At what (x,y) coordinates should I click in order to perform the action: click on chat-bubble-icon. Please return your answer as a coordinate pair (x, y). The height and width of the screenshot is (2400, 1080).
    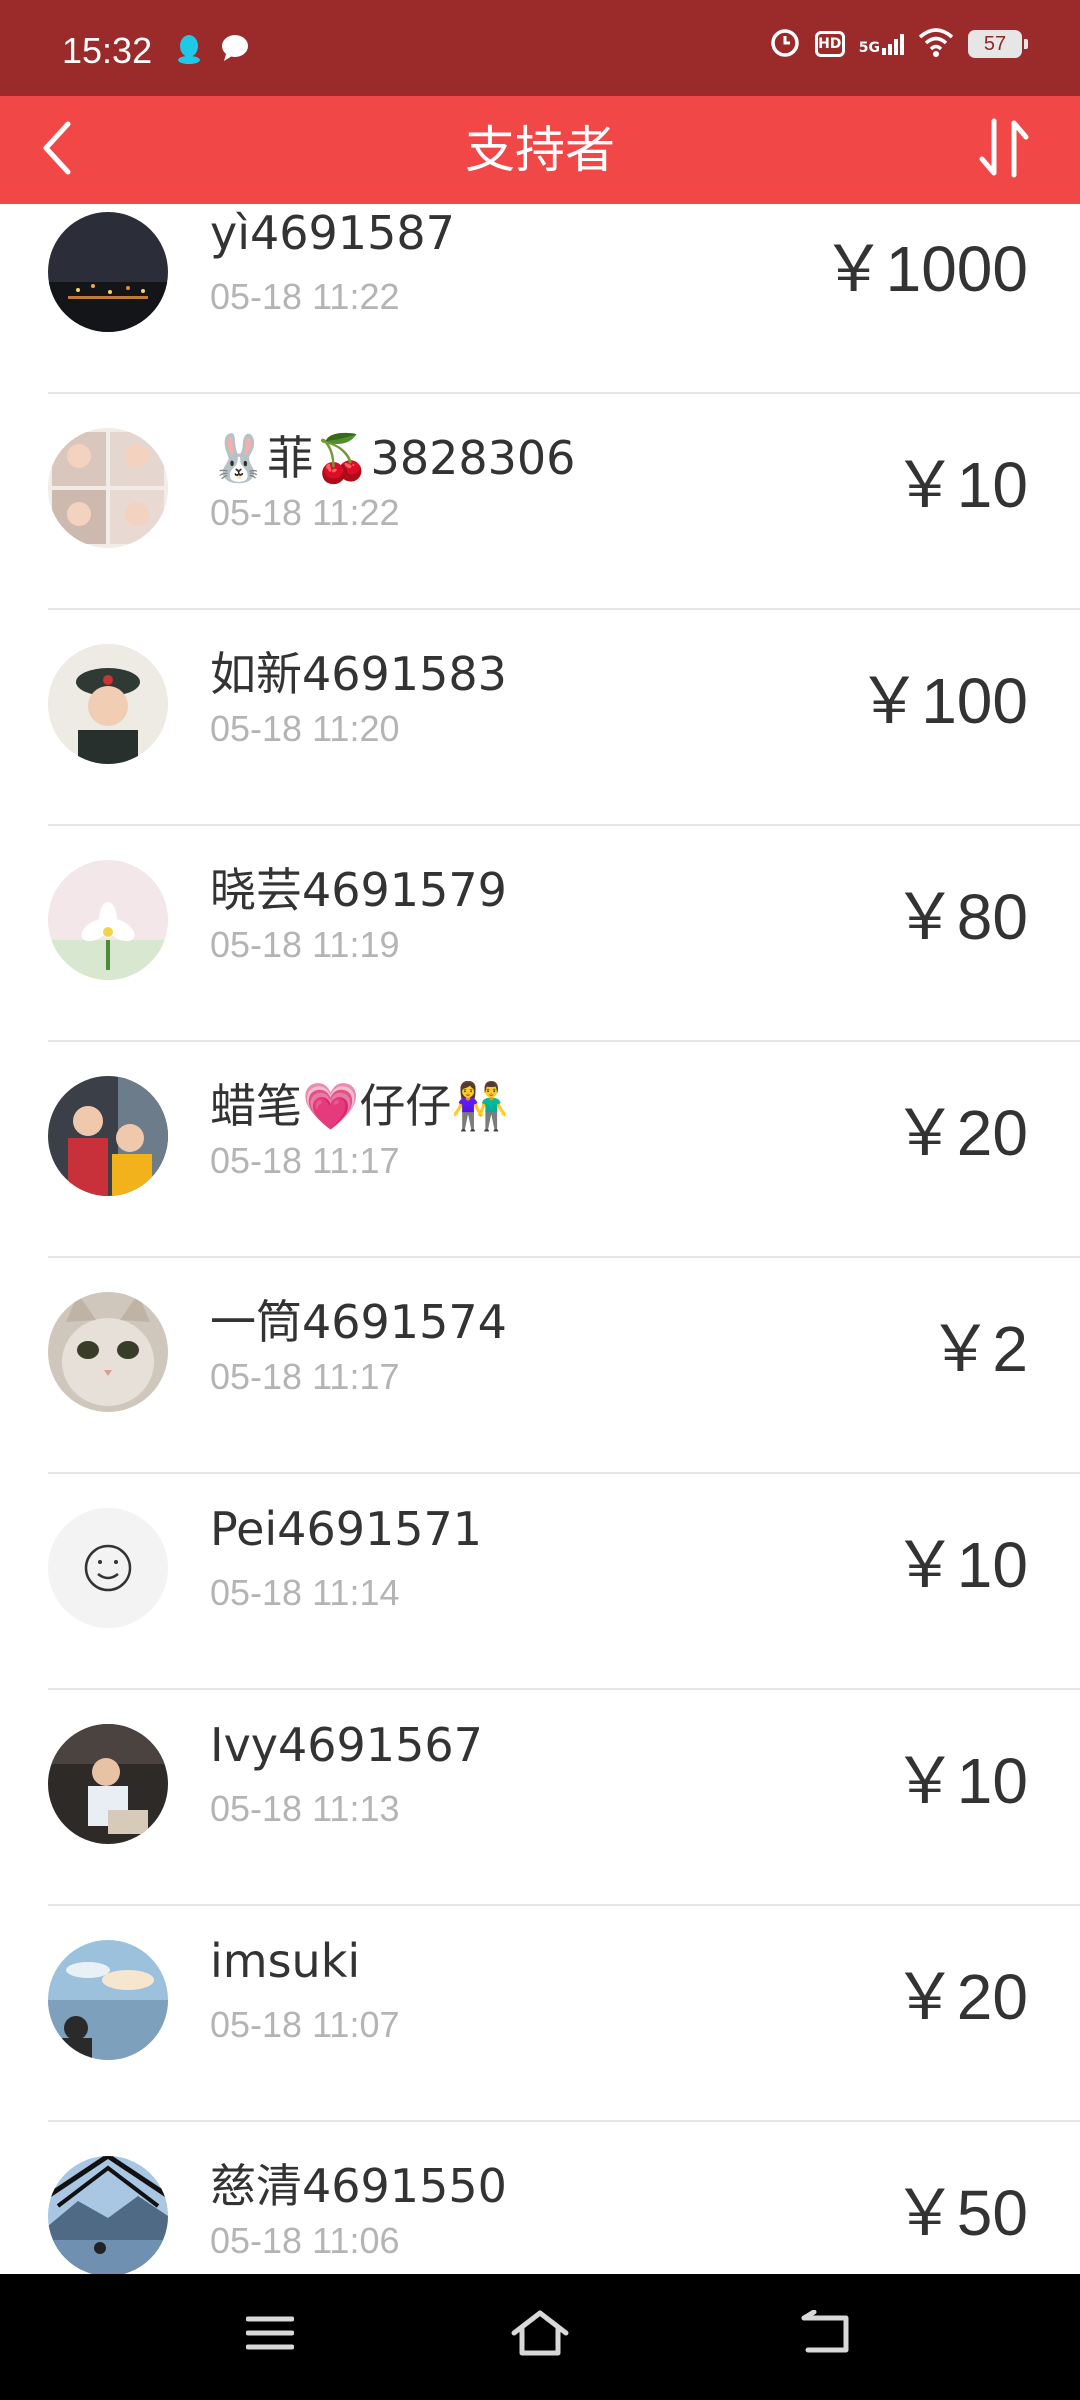
    Looking at the image, I should click on (235, 51).